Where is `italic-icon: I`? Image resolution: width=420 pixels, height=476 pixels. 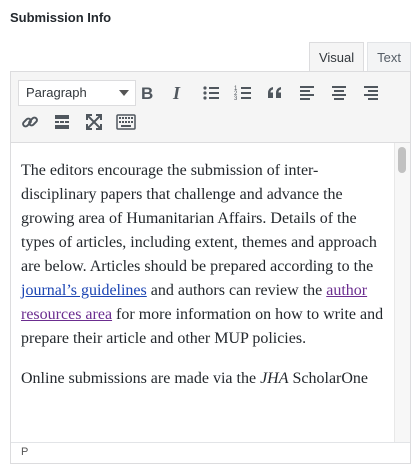 italic-icon: I is located at coordinates (178, 93).